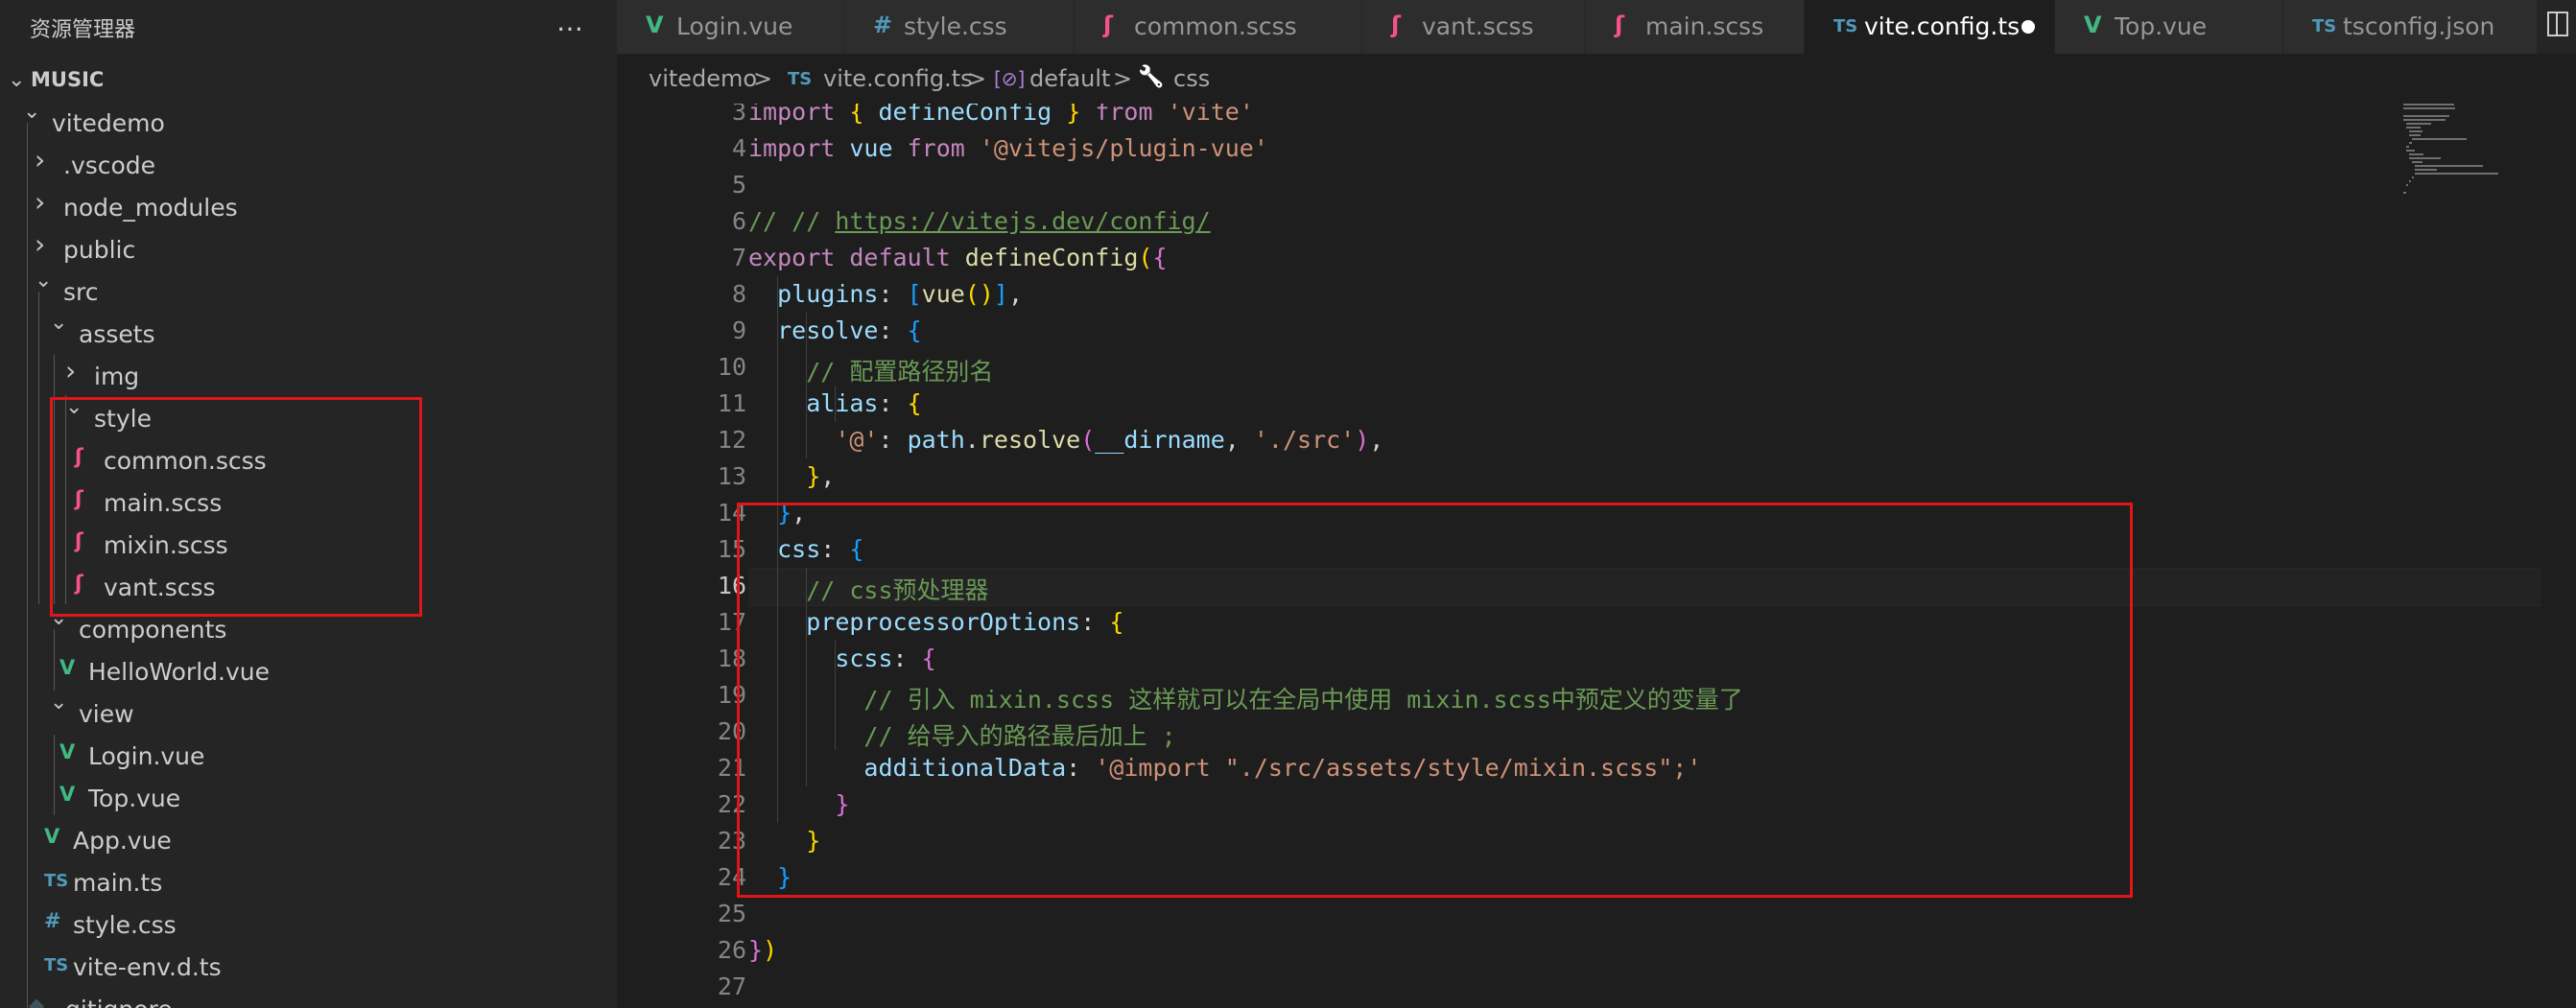  Describe the element at coordinates (309, 249) in the screenshot. I see `tree-folder: › public` at that location.